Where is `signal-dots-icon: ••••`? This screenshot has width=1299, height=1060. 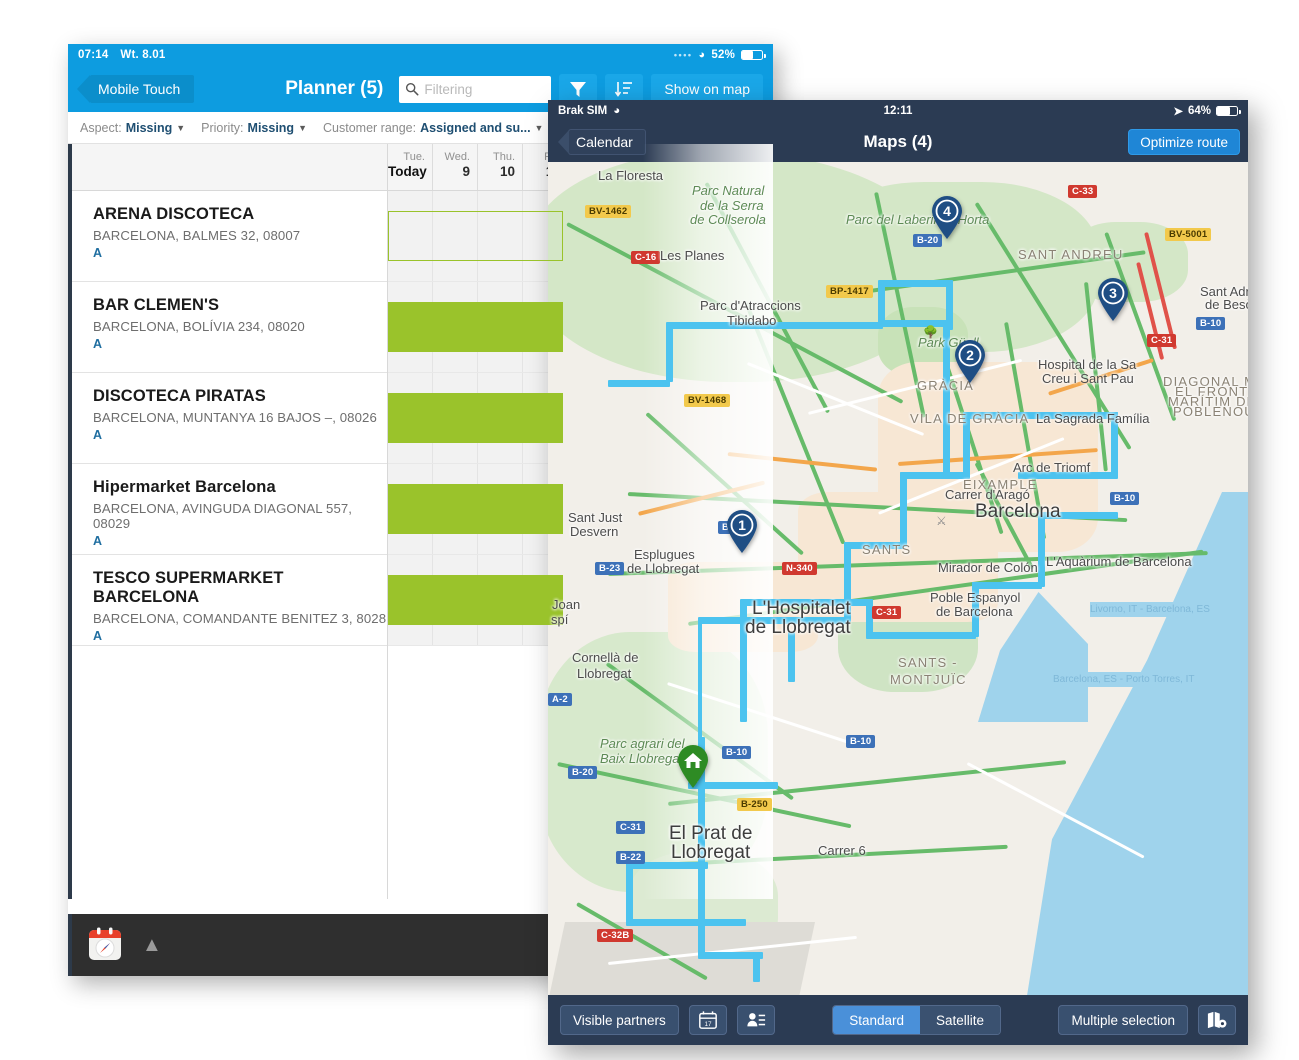 signal-dots-icon: •••• is located at coordinates (683, 55).